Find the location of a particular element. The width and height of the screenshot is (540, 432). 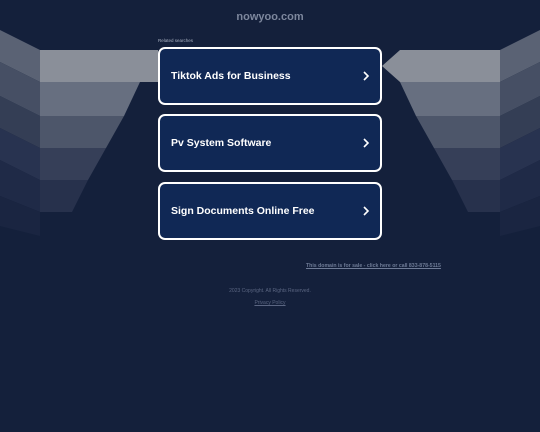

related-search-label: Tiktok Ads for Business is located at coordinates (231, 76).